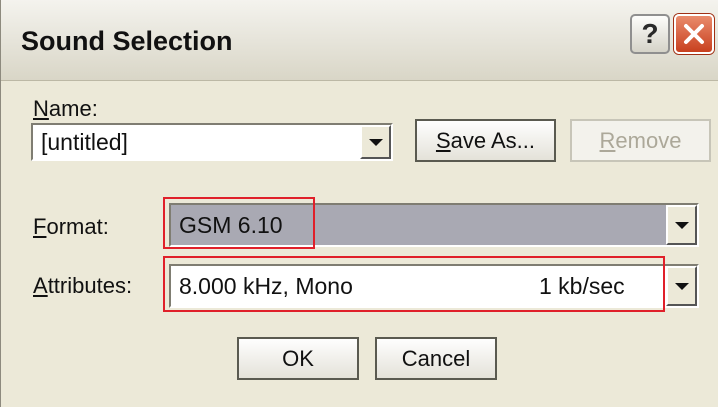 This screenshot has height=407, width=718. Describe the element at coordinates (65, 108) in the screenshot. I see `name-label: Name:` at that location.